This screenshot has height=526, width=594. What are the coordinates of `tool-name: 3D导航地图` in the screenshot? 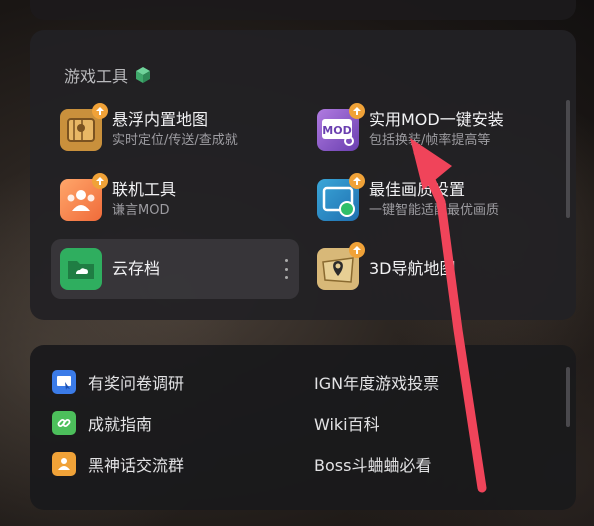 It's located at (412, 268).